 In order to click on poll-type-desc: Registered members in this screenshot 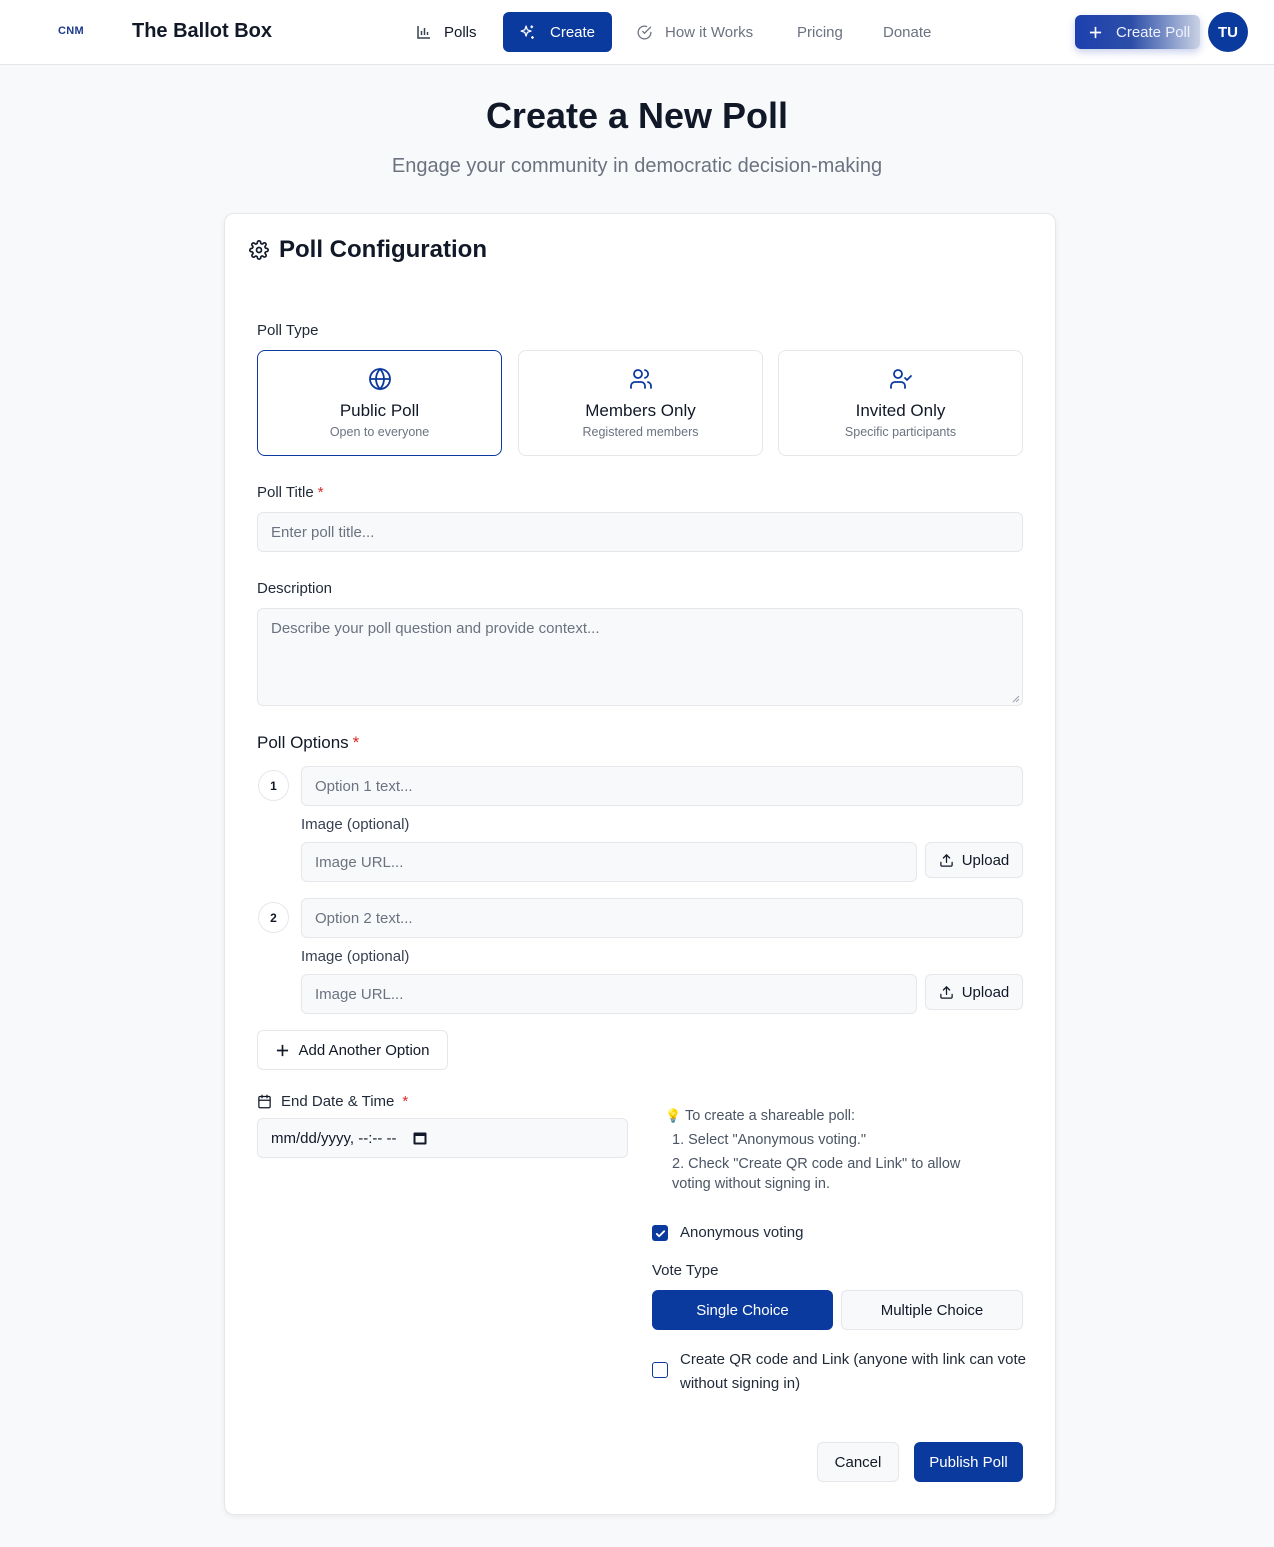, I will do `click(640, 432)`.